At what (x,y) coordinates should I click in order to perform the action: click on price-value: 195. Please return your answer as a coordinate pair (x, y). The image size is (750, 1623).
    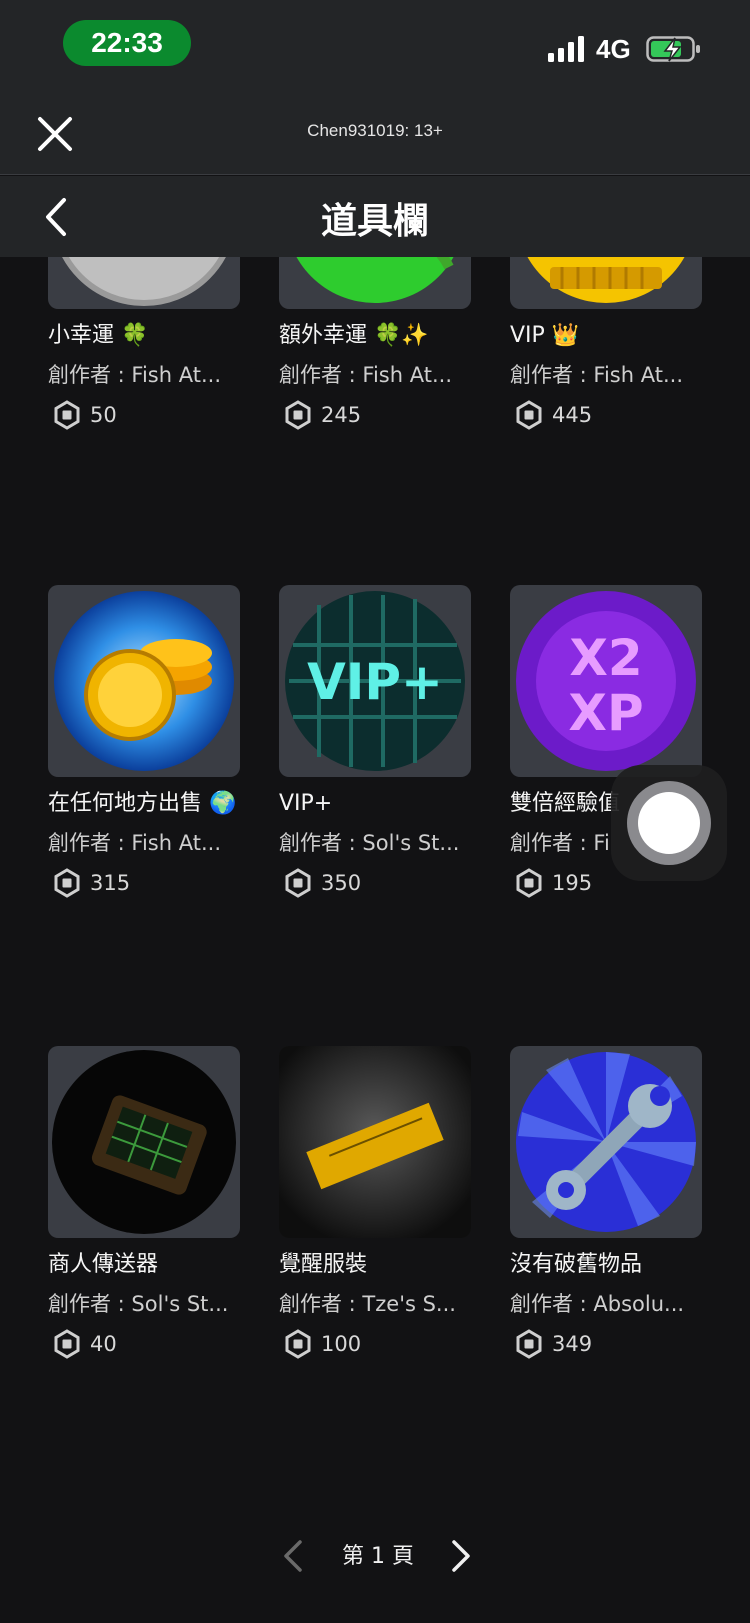
    Looking at the image, I should click on (572, 883).